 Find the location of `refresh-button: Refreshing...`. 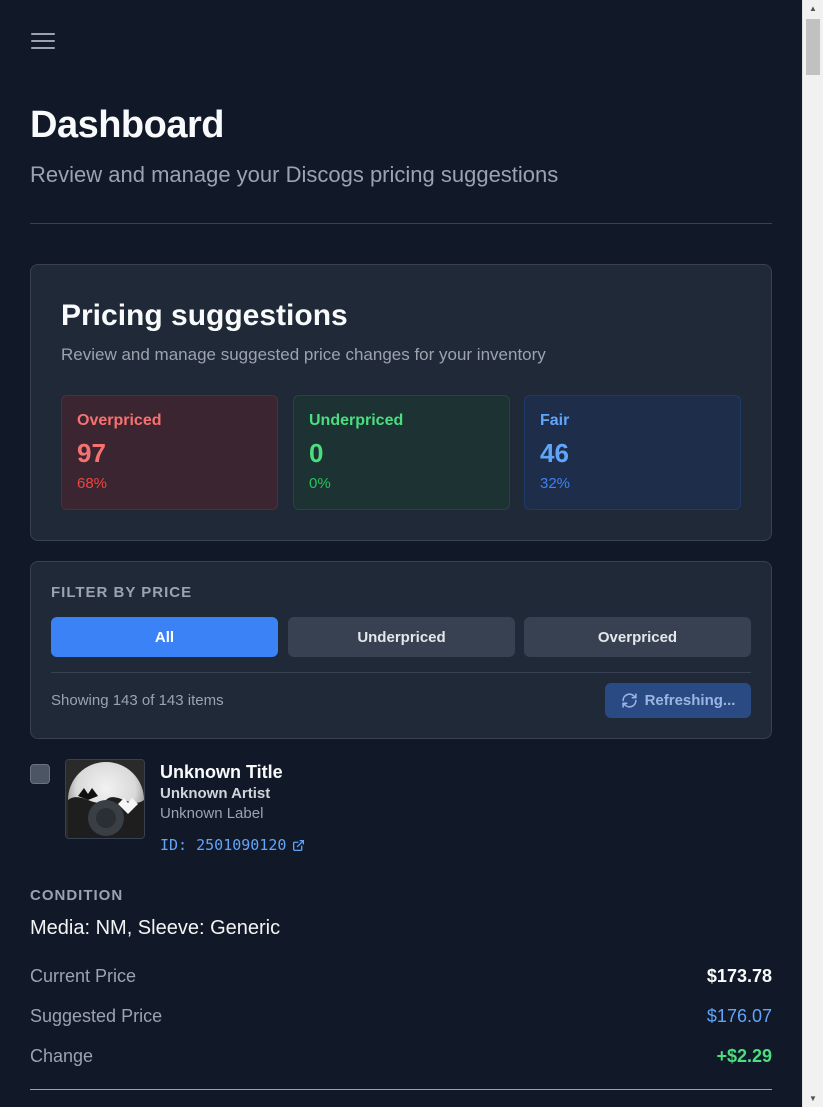

refresh-button: Refreshing... is located at coordinates (678, 700).